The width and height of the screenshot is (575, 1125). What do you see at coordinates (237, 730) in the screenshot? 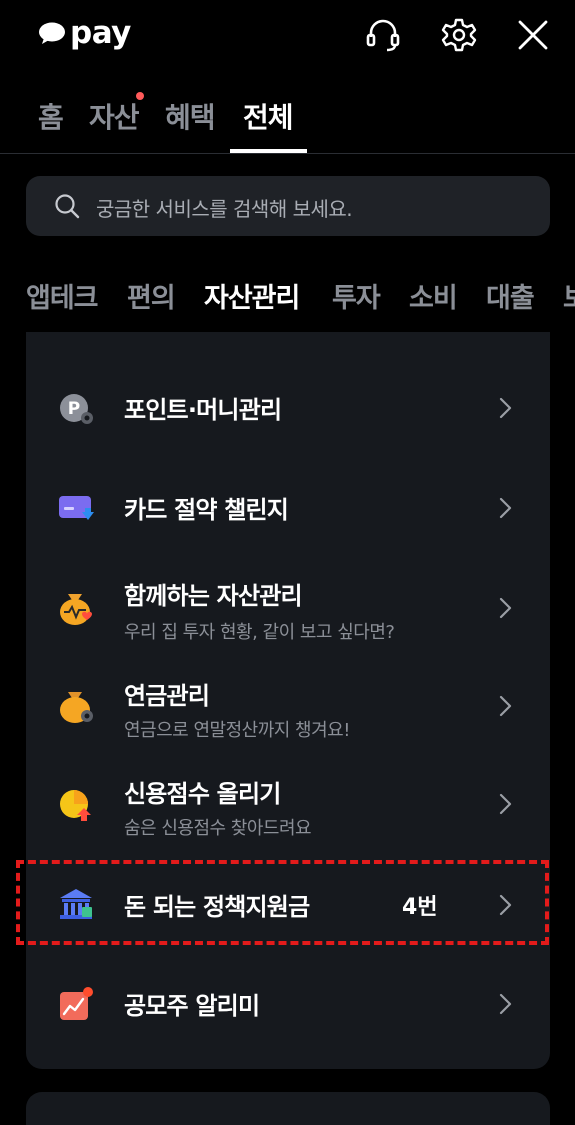
I see `service-subtitle: 연금으로 연말정산까지 챙겨요!` at bounding box center [237, 730].